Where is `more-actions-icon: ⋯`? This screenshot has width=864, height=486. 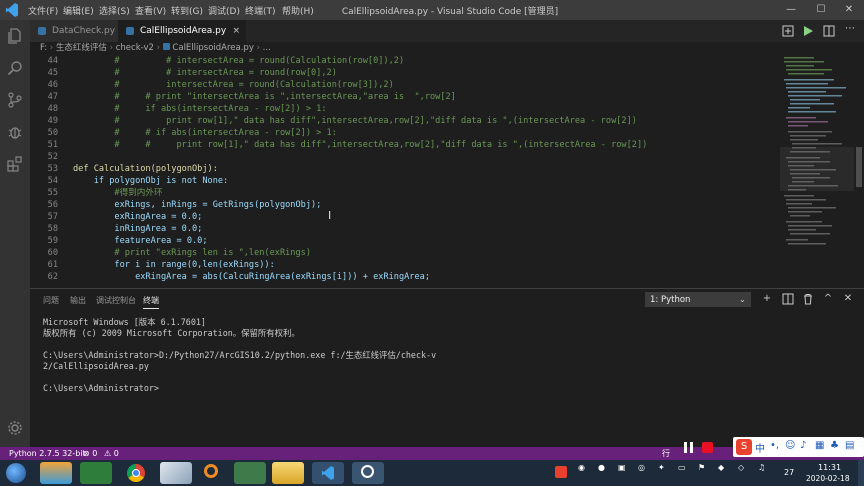
more-actions-icon: ⋯ is located at coordinates (850, 28).